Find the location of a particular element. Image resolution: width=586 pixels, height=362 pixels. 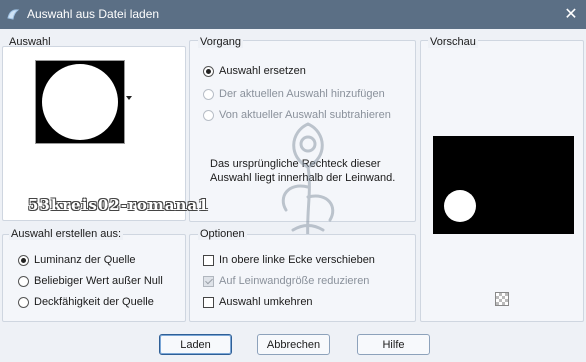

selection-thumbnail is located at coordinates (80, 102).